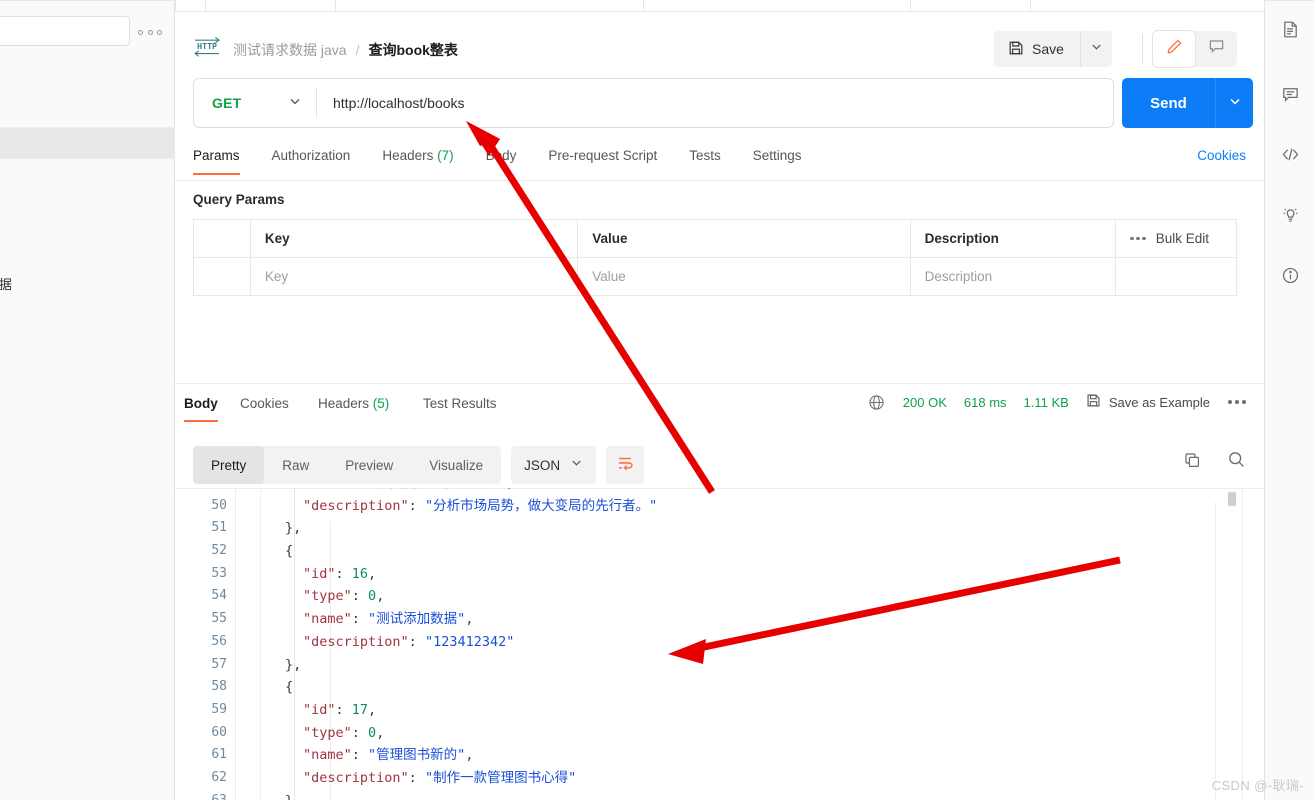  Describe the element at coordinates (222, 276) in the screenshot. I see `row-checkbox-cell` at that location.